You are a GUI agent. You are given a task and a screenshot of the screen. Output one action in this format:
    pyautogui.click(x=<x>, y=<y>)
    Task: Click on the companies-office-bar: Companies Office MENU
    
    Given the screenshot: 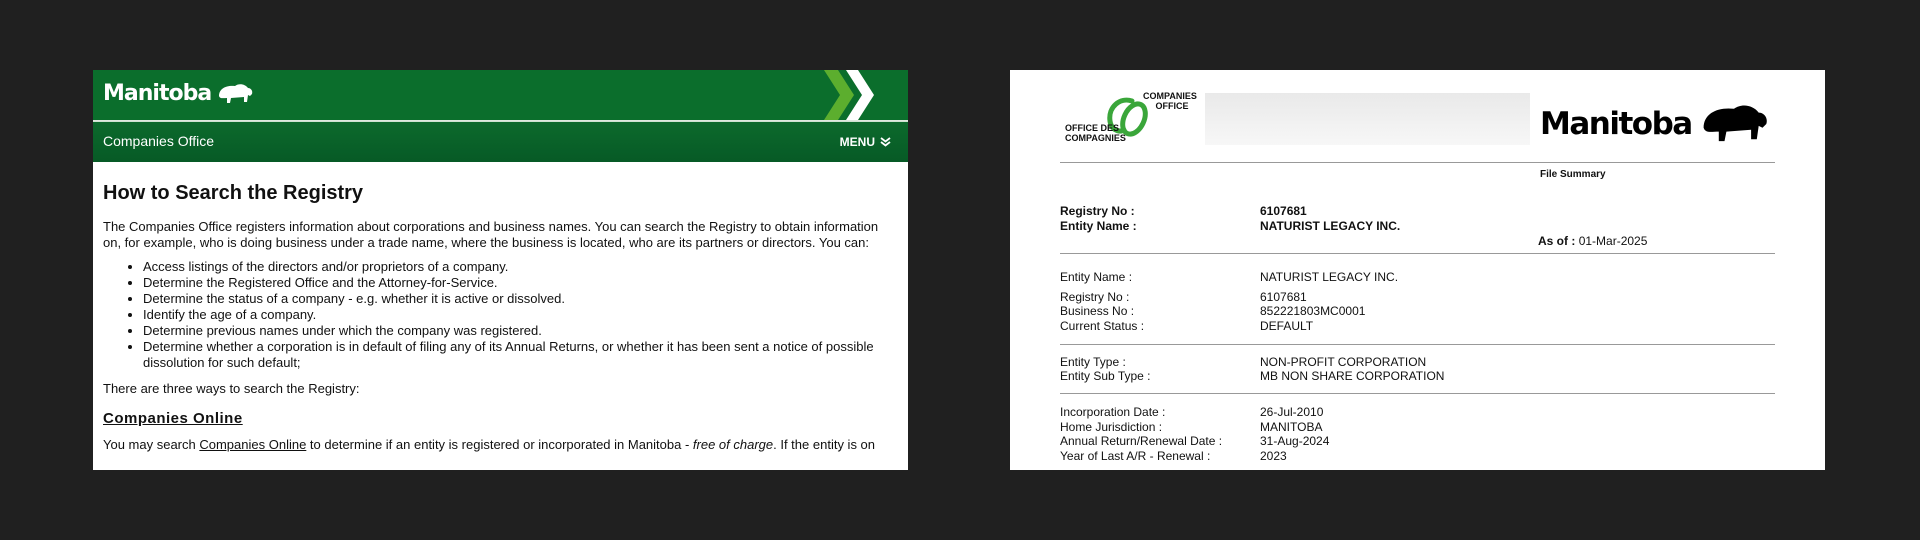 What is the action you would take?
    pyautogui.click(x=500, y=141)
    